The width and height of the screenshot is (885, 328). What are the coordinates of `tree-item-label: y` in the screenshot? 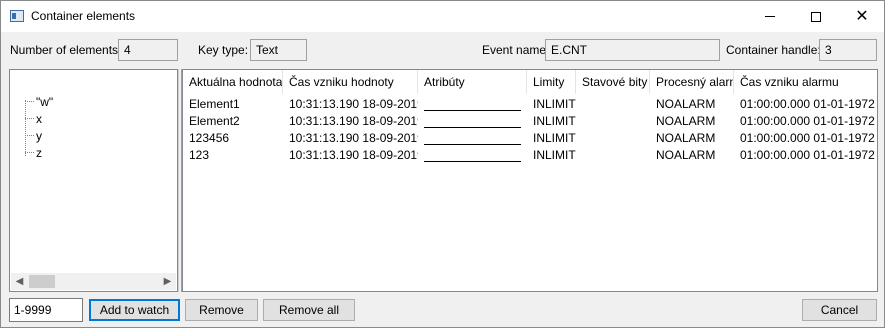 It's located at (39, 135).